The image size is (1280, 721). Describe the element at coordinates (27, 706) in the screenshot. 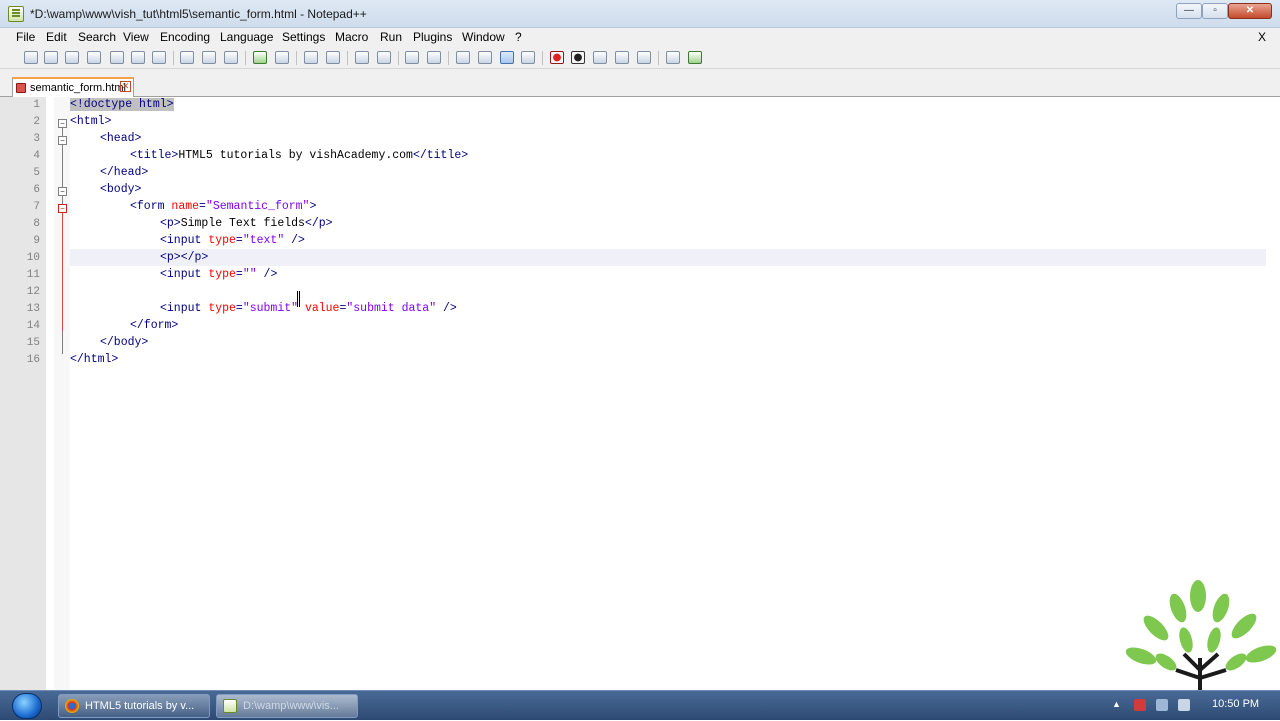

I see `start-button` at that location.